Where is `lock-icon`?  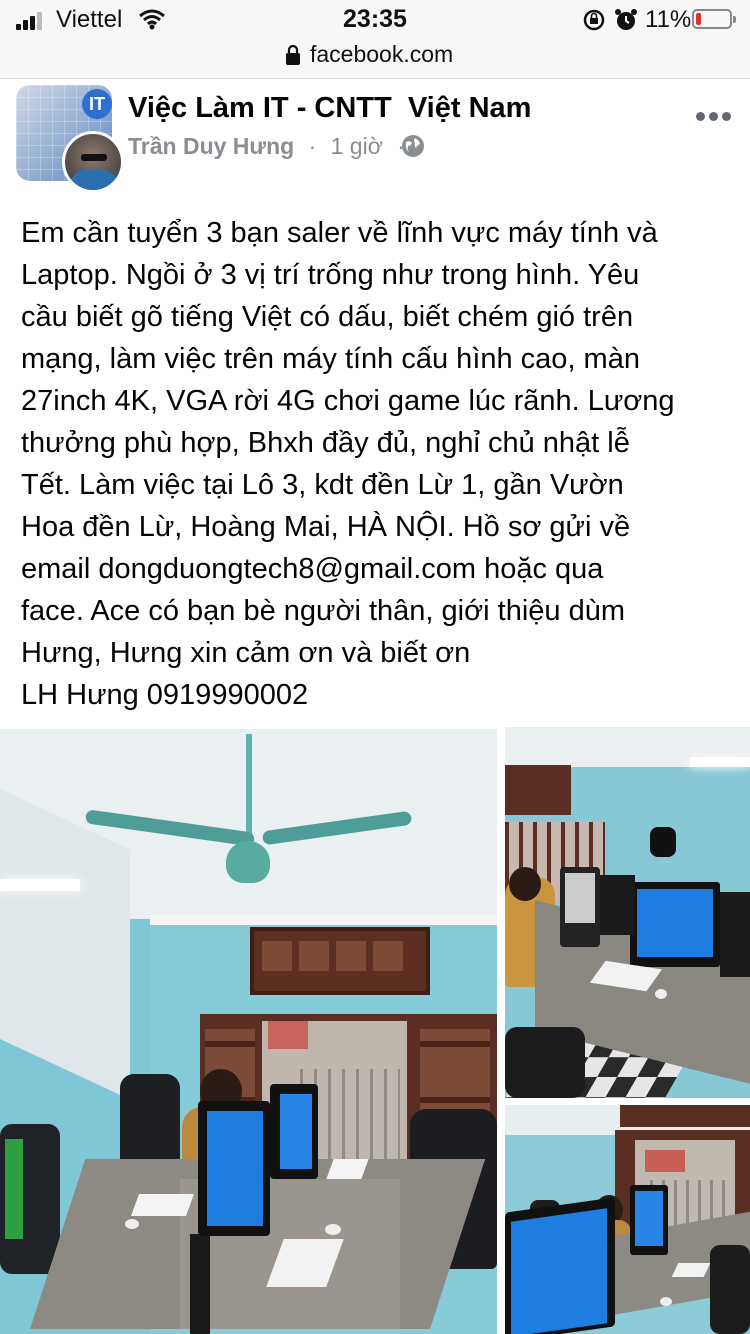 lock-icon is located at coordinates (293, 54).